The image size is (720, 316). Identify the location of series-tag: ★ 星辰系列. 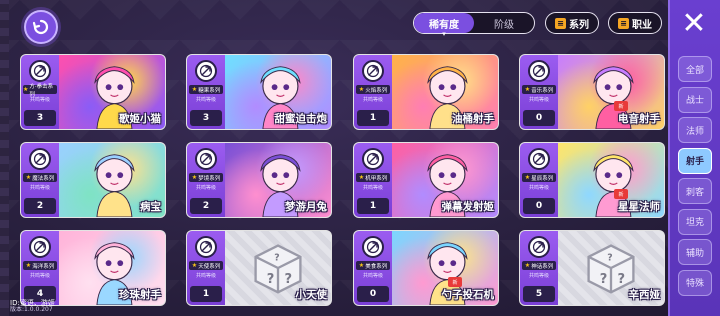
(539, 177).